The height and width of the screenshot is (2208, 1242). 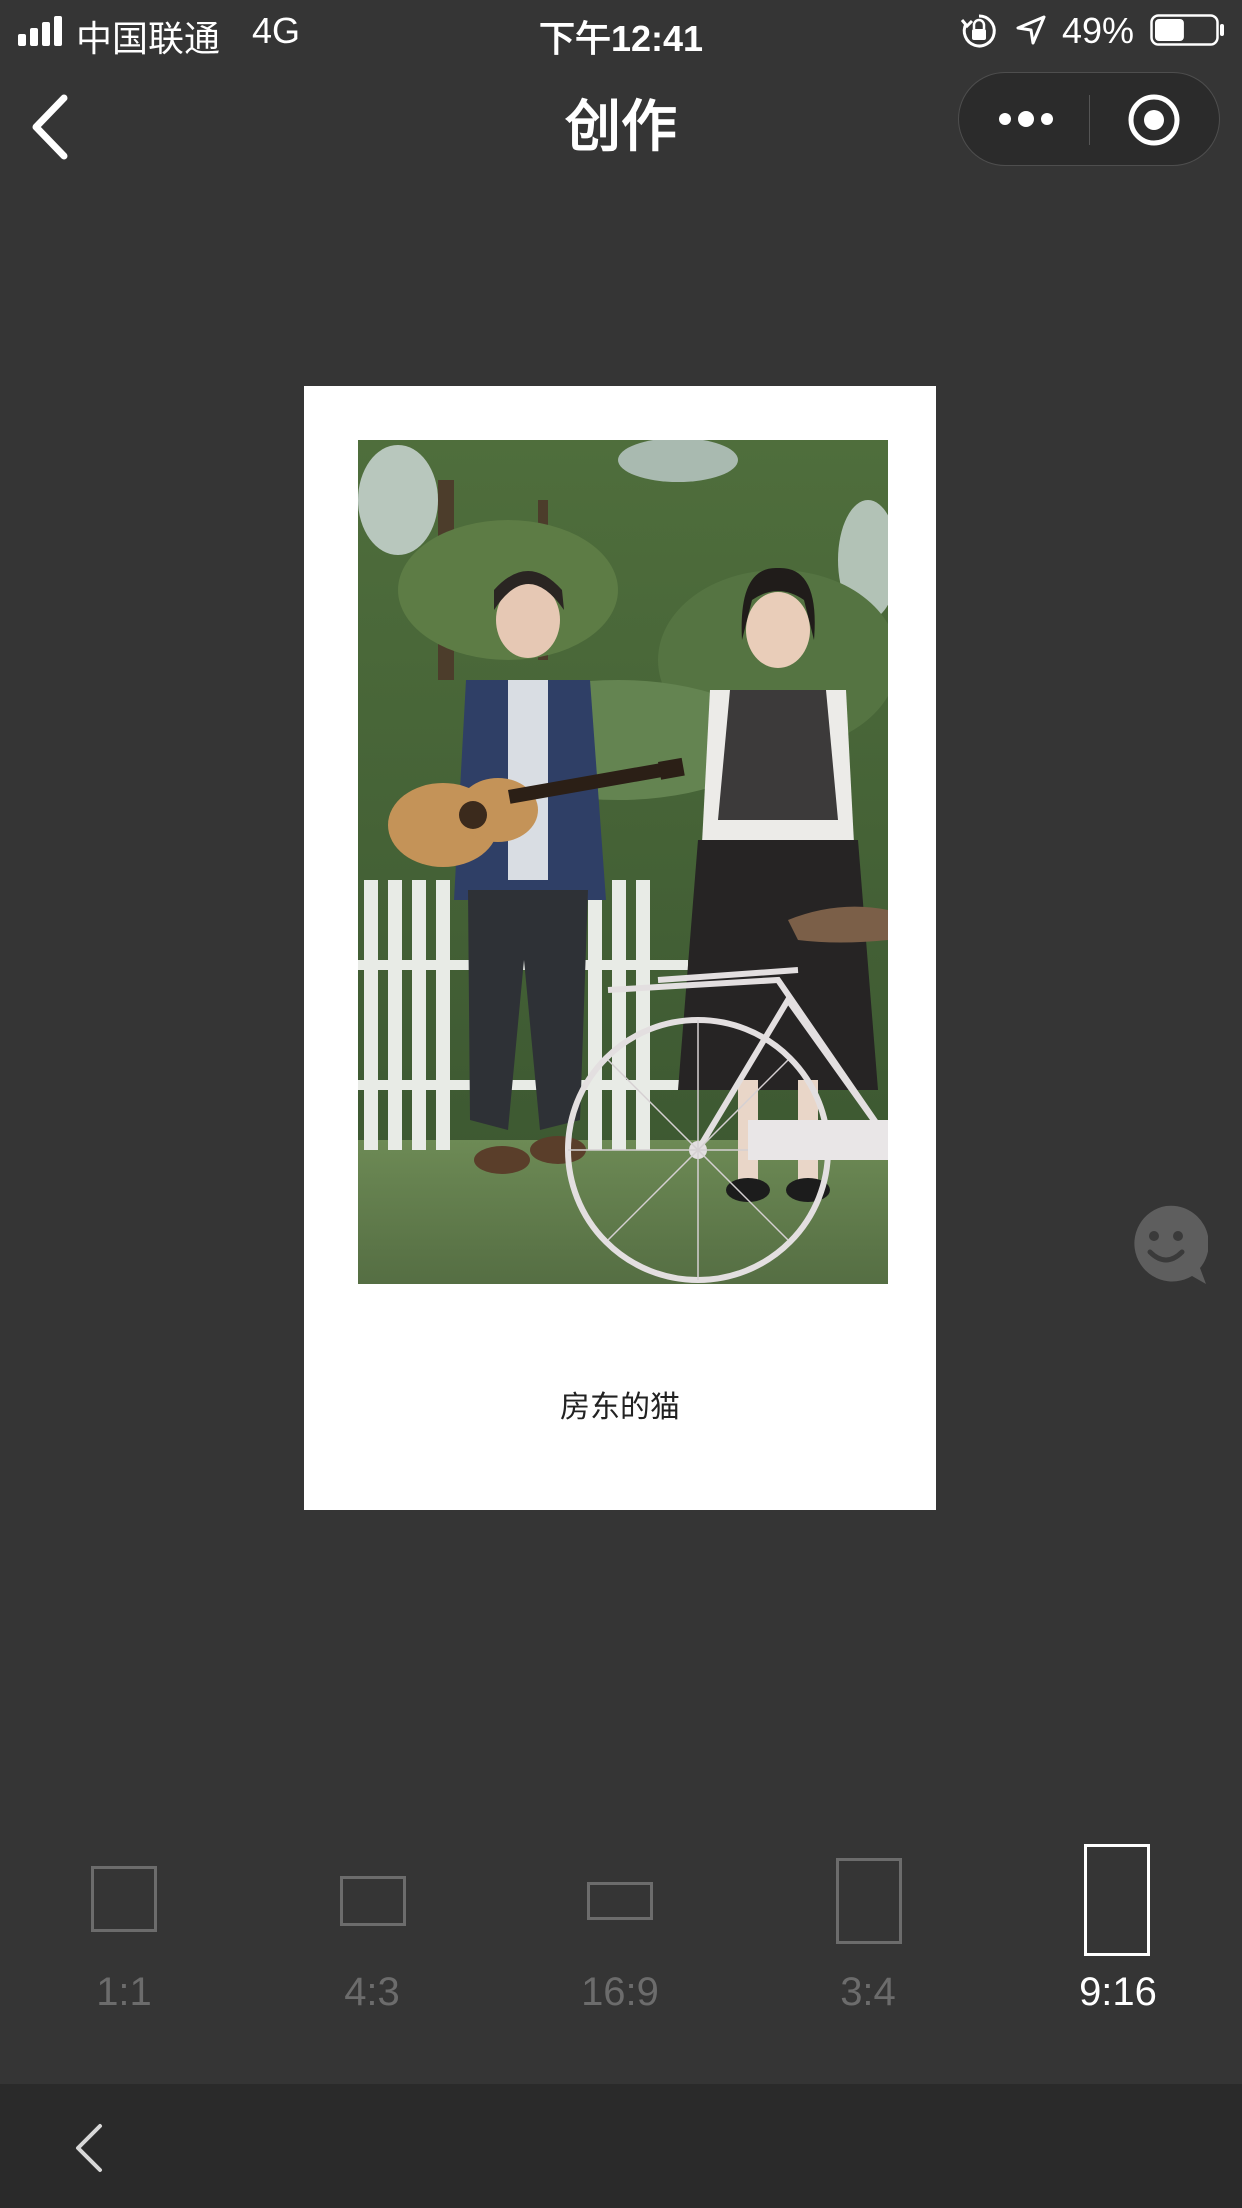 What do you see at coordinates (1026, 119) in the screenshot?
I see `more-icon` at bounding box center [1026, 119].